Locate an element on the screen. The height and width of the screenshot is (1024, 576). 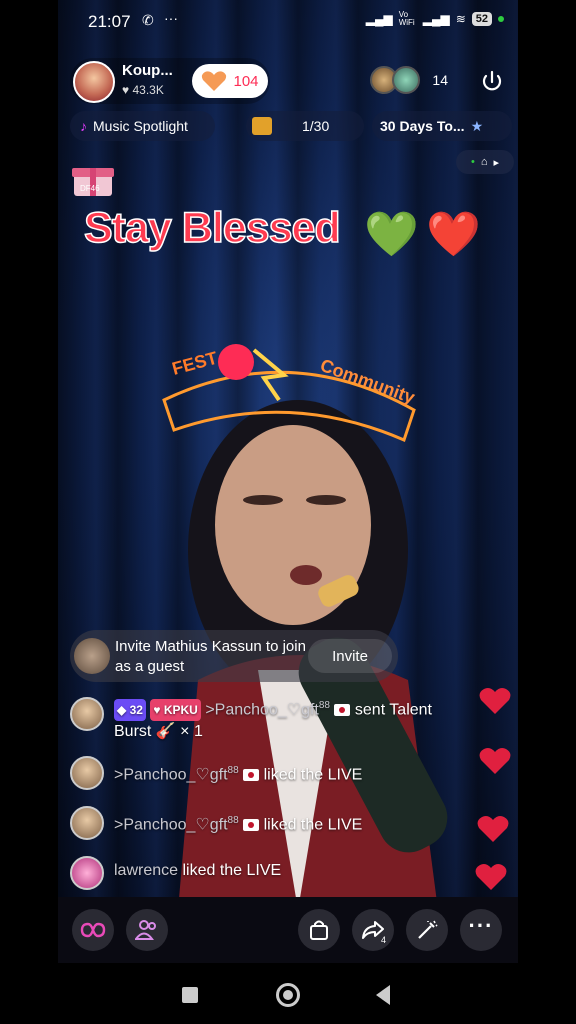
signal-icon: ▂▄▆ is located at coordinates (379, 19).